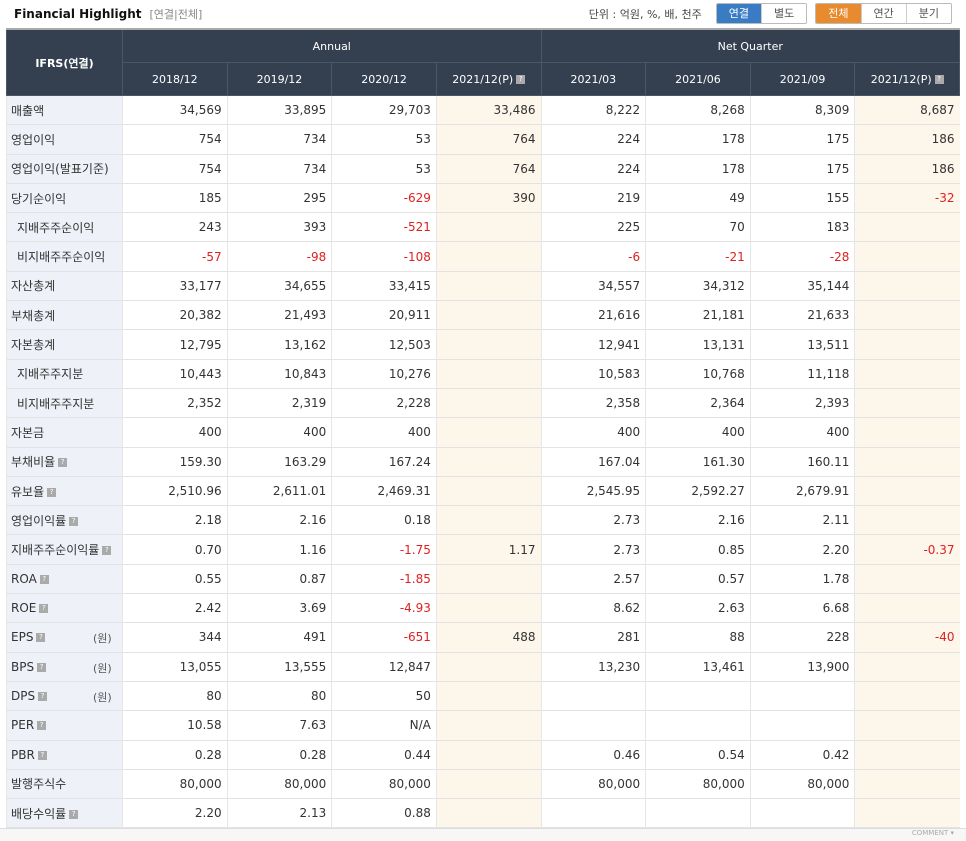  Describe the element at coordinates (64, 286) in the screenshot. I see `row-label: 자산총계` at that location.